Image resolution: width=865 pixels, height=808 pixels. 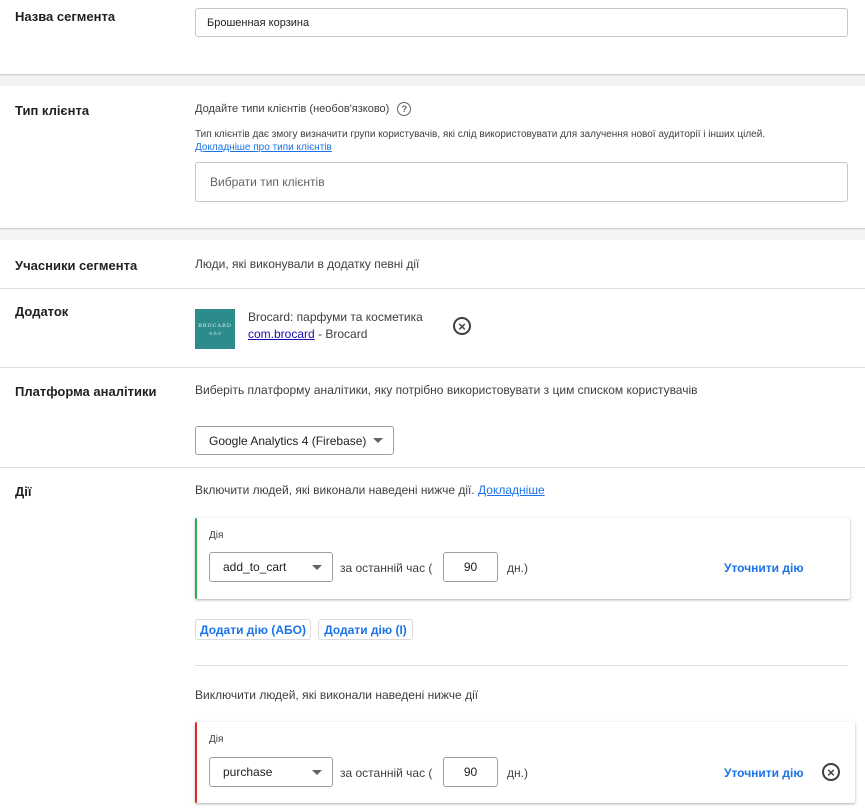 What do you see at coordinates (281, 334) in the screenshot?
I see `app-package-link: com.brocard` at bounding box center [281, 334].